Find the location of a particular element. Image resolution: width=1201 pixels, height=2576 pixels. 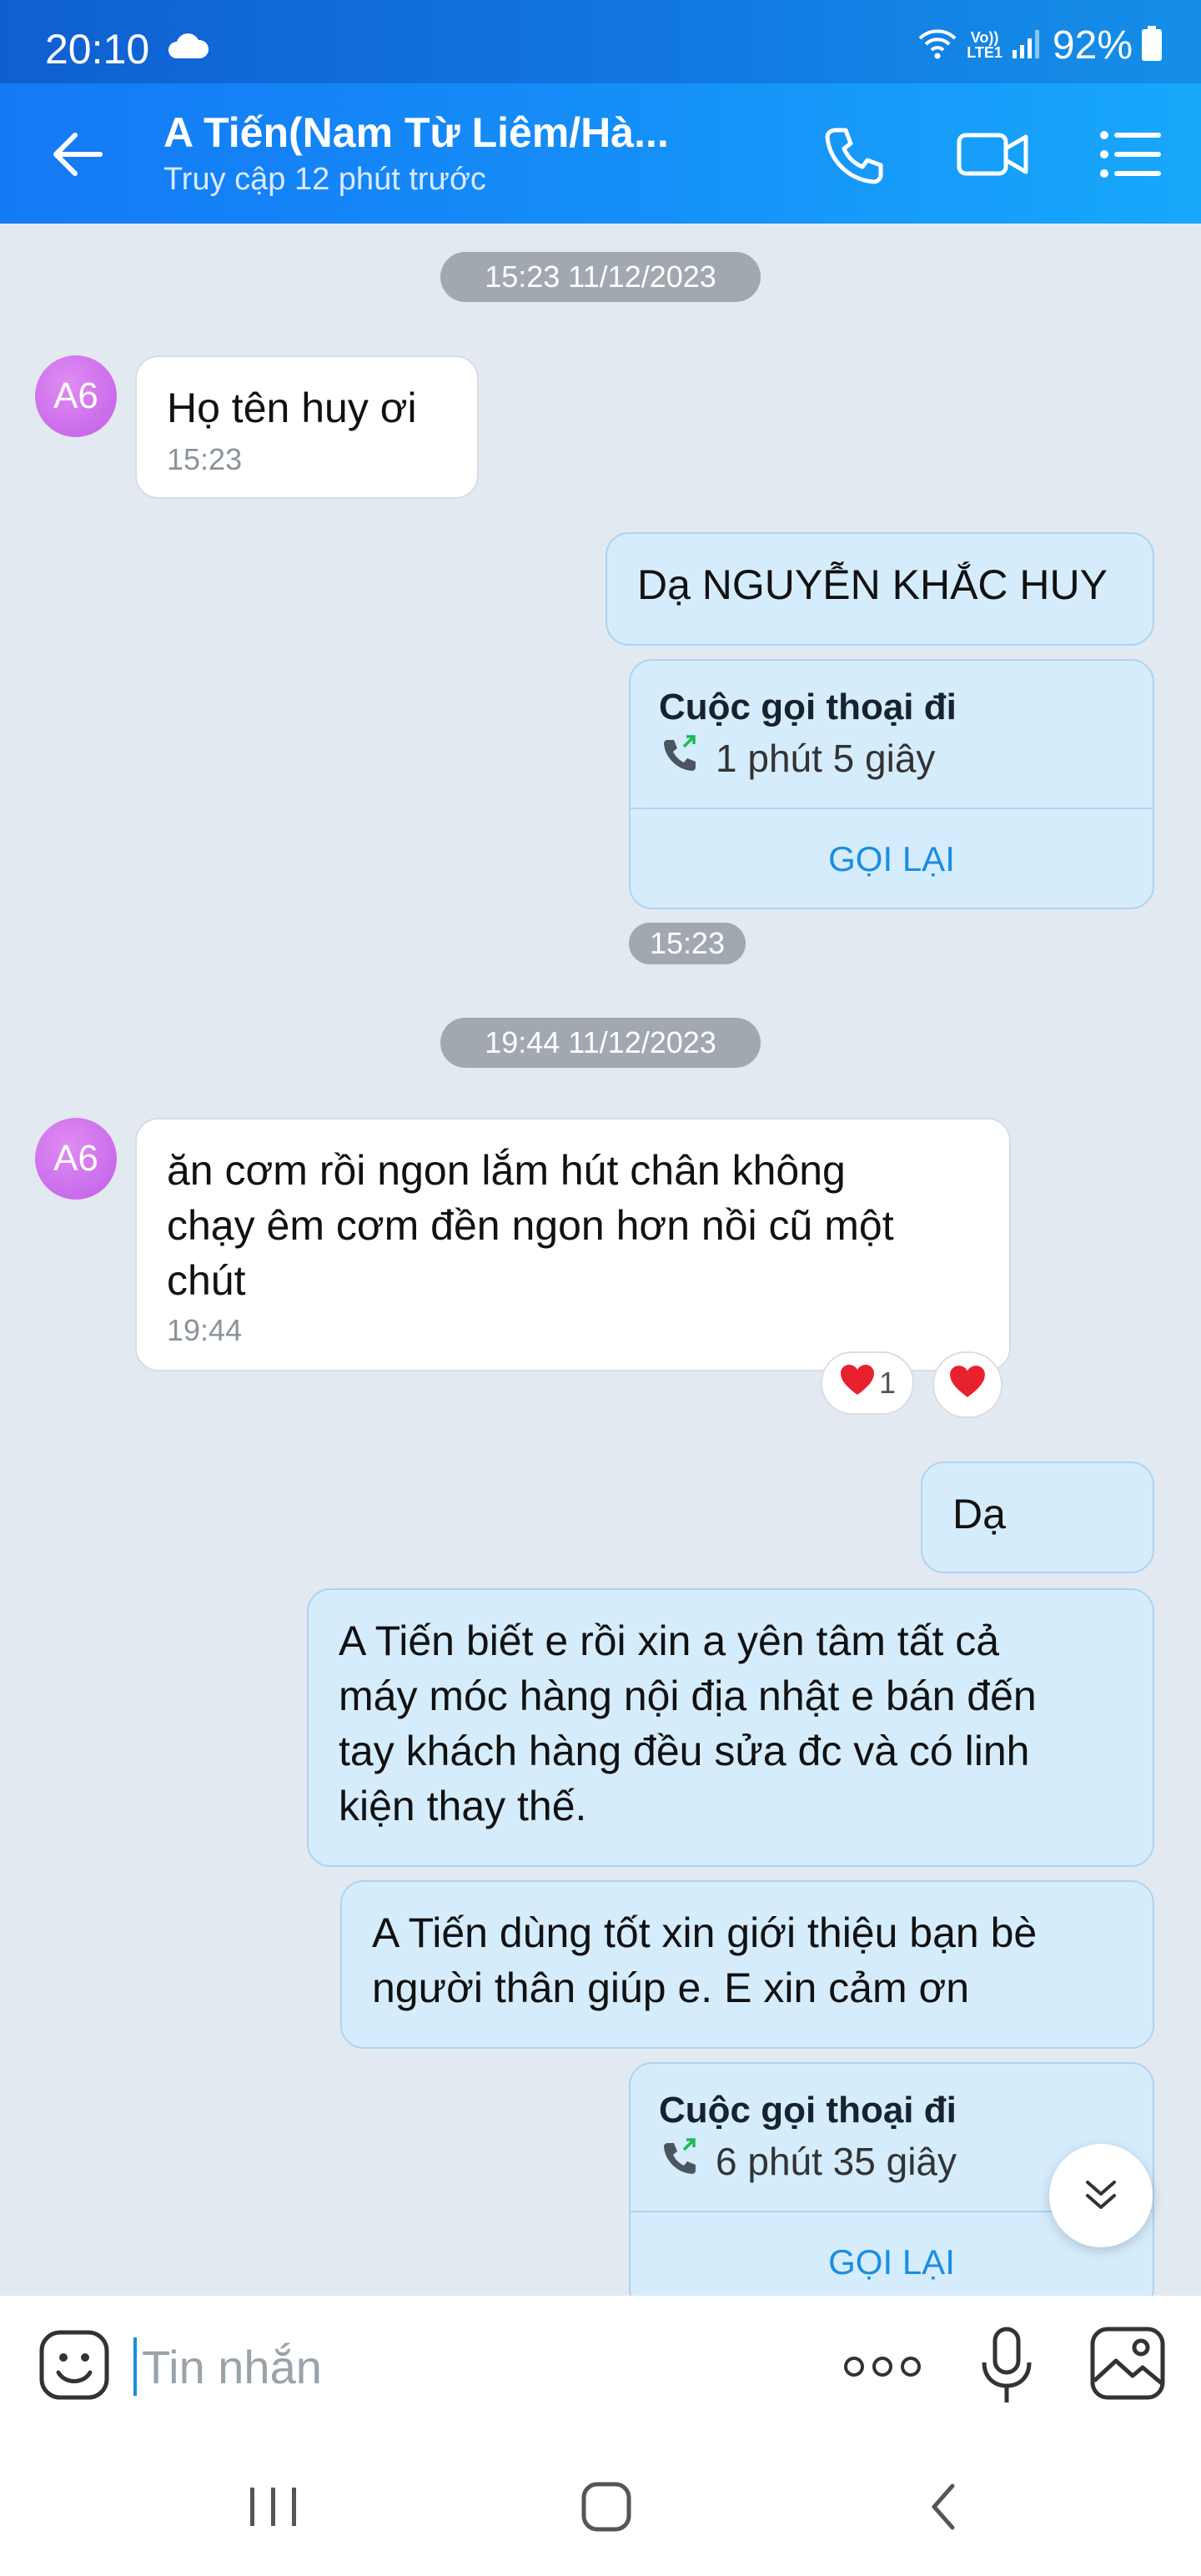

call-duration: 6 phút 35 giây is located at coordinates (837, 2161).